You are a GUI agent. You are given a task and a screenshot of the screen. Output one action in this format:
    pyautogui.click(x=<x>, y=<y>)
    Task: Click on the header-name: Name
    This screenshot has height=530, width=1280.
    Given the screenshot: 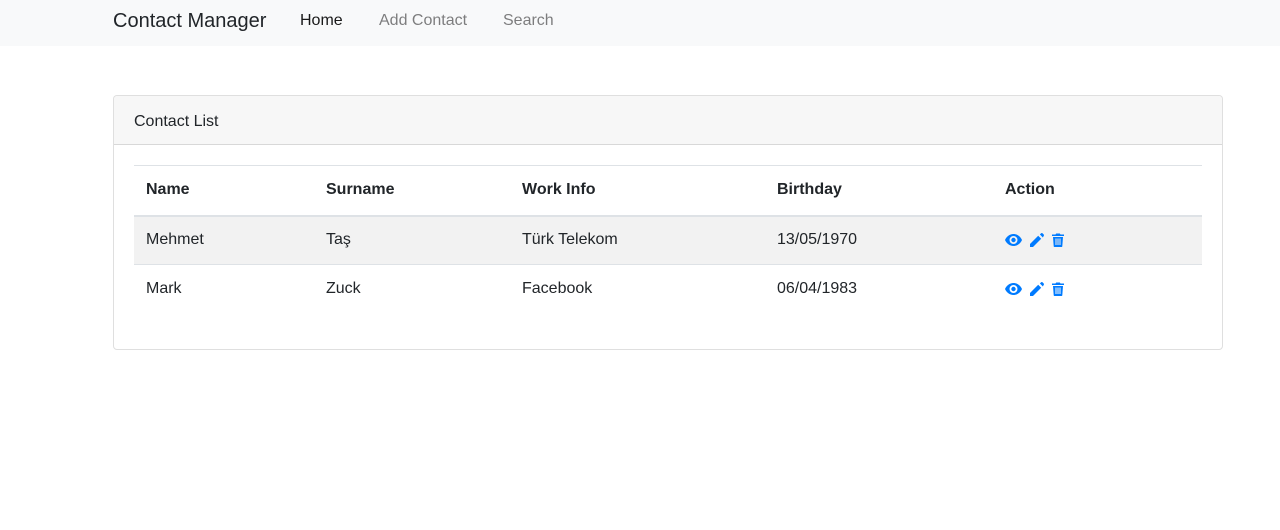 What is the action you would take?
    pyautogui.click(x=168, y=190)
    